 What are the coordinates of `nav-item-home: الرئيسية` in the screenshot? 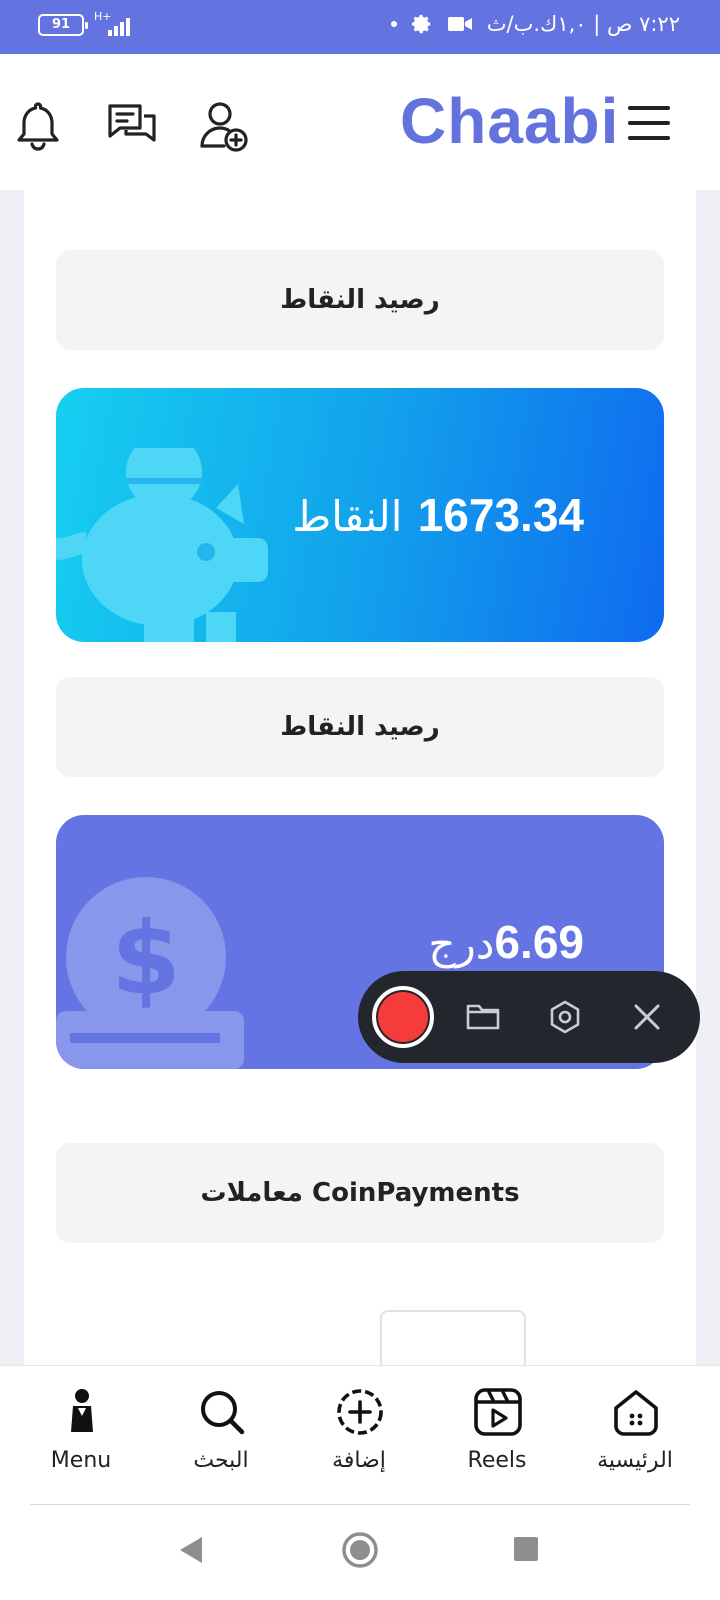 It's located at (635, 1436).